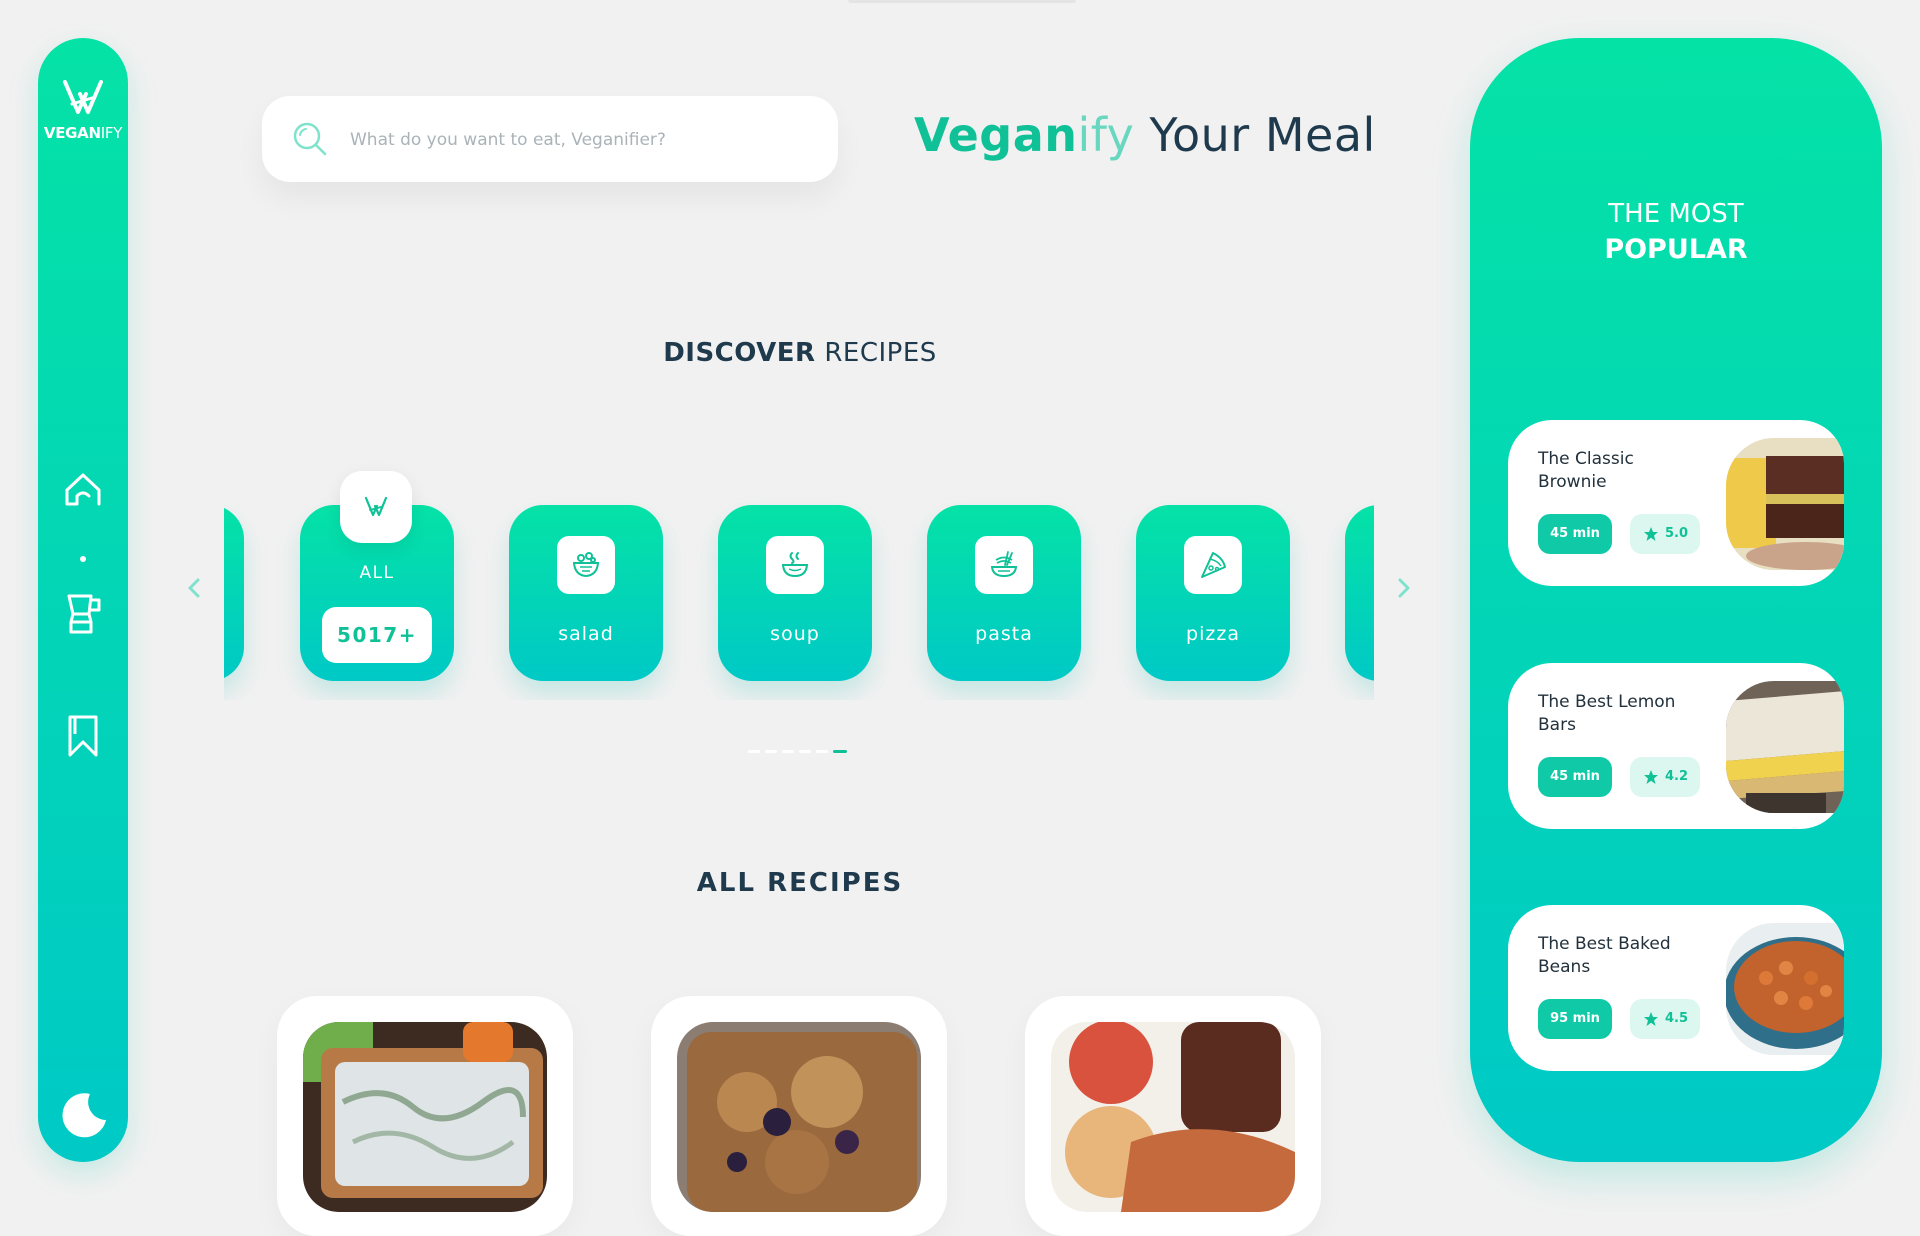  What do you see at coordinates (310, 139) in the screenshot?
I see `search-icon` at bounding box center [310, 139].